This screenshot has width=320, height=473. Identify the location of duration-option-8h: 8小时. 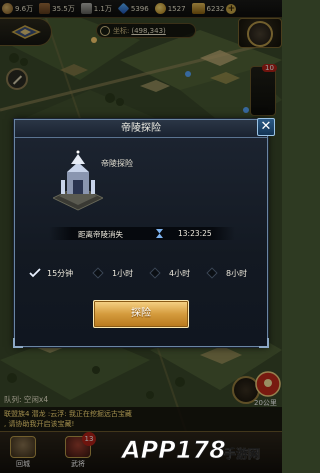
(227, 273).